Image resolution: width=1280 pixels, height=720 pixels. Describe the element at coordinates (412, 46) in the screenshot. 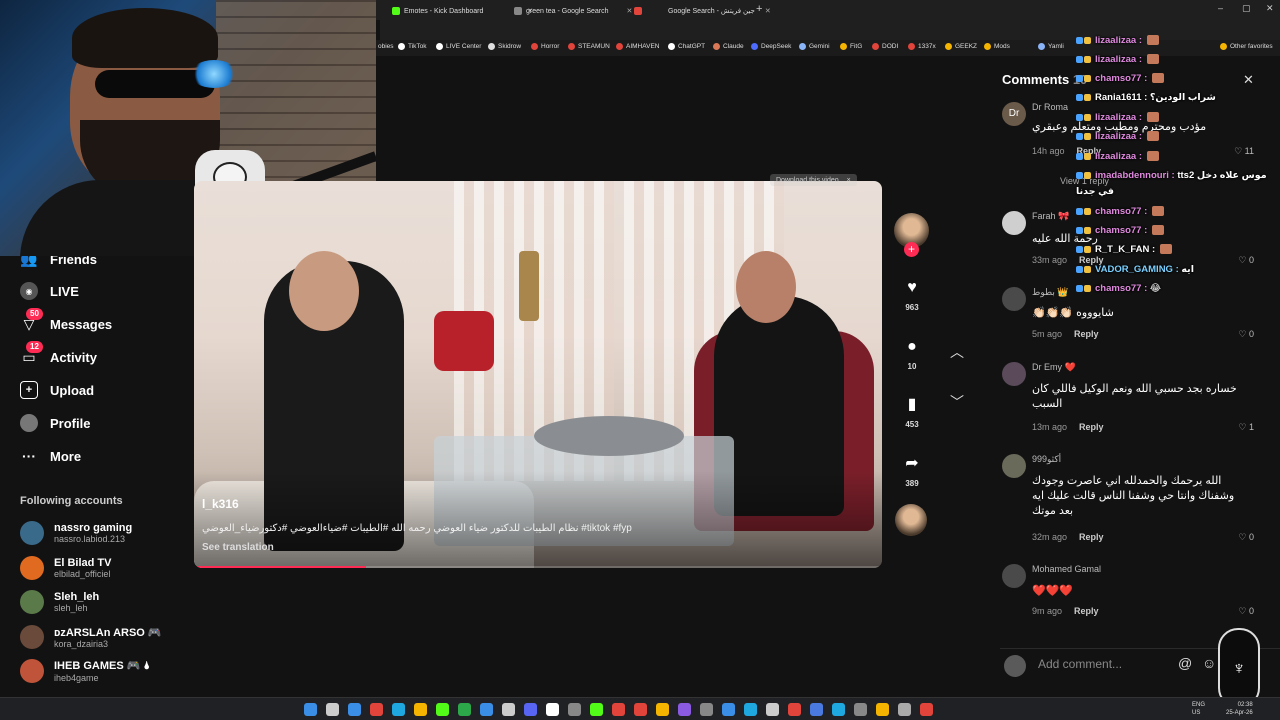

I see `bookmark: TikTok` at that location.